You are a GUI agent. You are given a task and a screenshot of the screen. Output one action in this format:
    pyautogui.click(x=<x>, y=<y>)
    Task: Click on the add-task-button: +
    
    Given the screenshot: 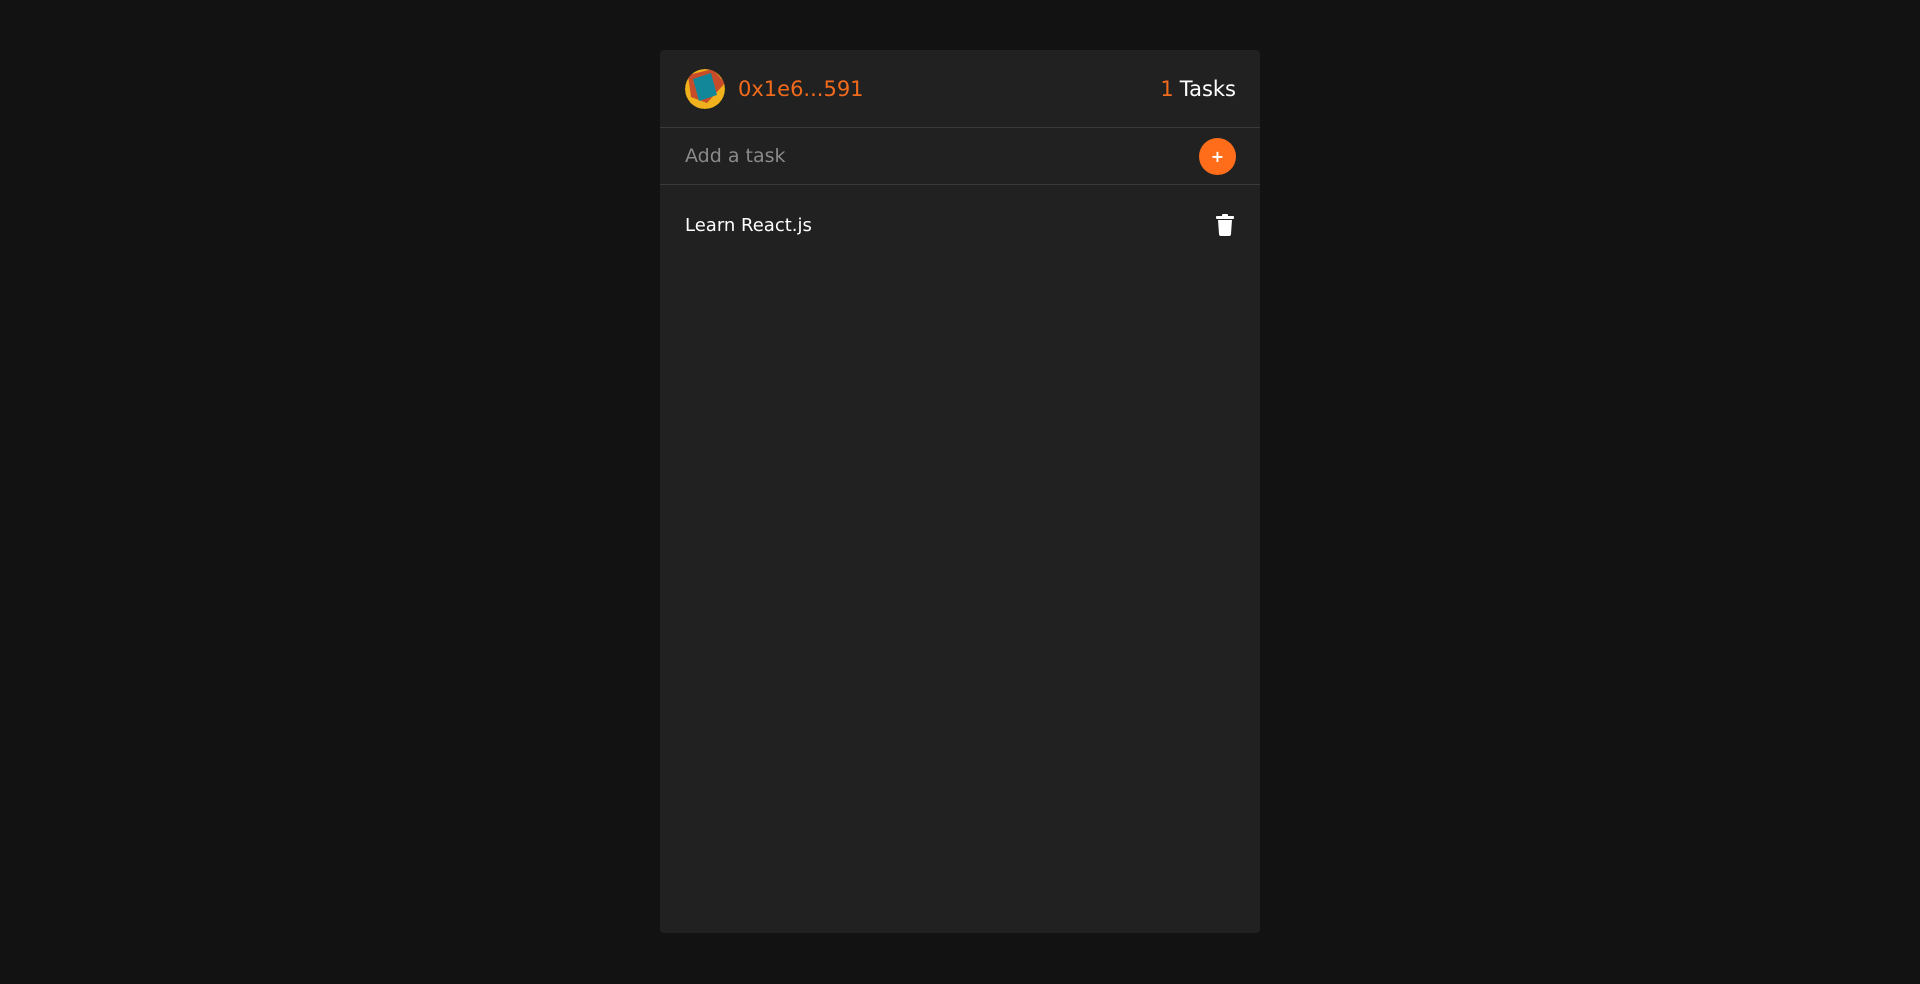 What is the action you would take?
    pyautogui.click(x=1217, y=156)
    